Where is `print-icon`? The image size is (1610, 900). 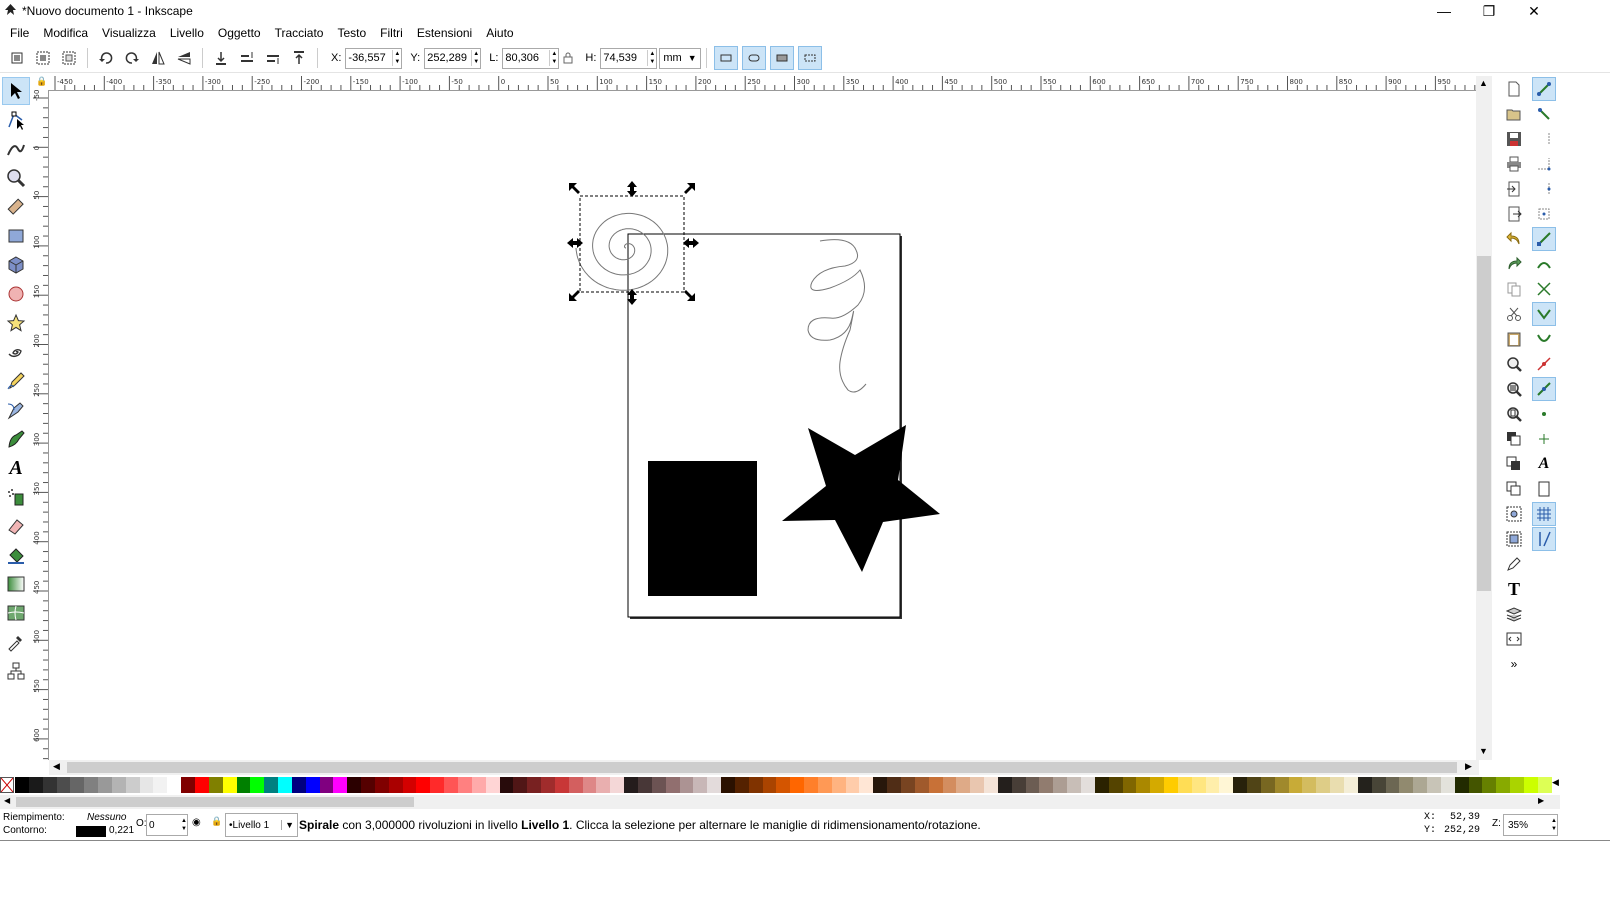
print-icon is located at coordinates (1514, 164).